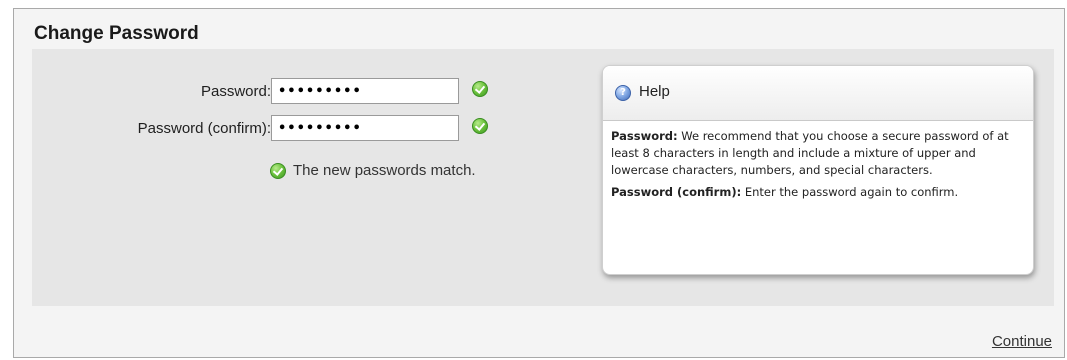  I want to click on match-message: The new passwords match., so click(384, 170).